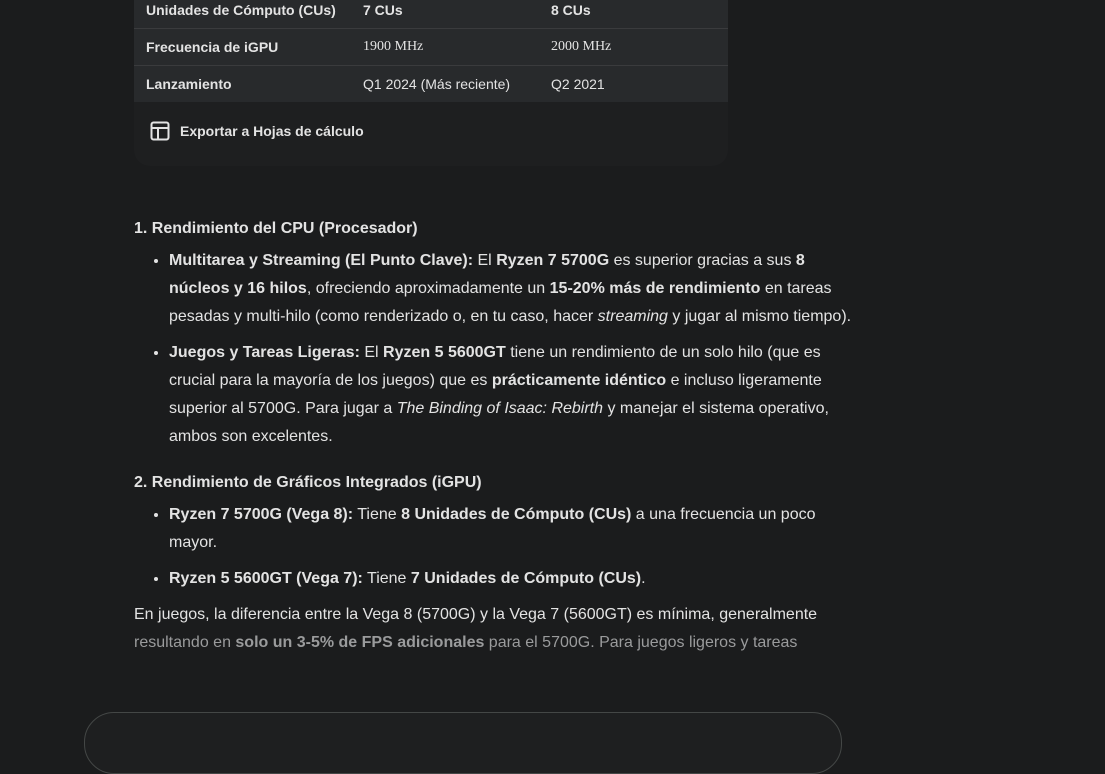 This screenshot has width=1105, height=774. I want to click on table-icon, so click(160, 131).